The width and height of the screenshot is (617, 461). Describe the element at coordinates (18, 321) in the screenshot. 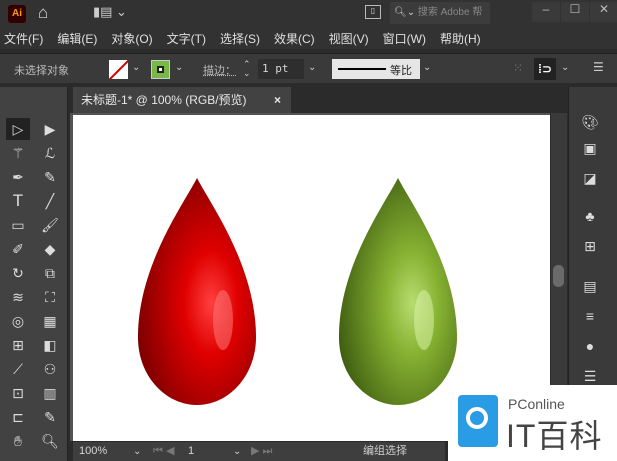

I see `shape-builder-tool-icon: ◎` at that location.